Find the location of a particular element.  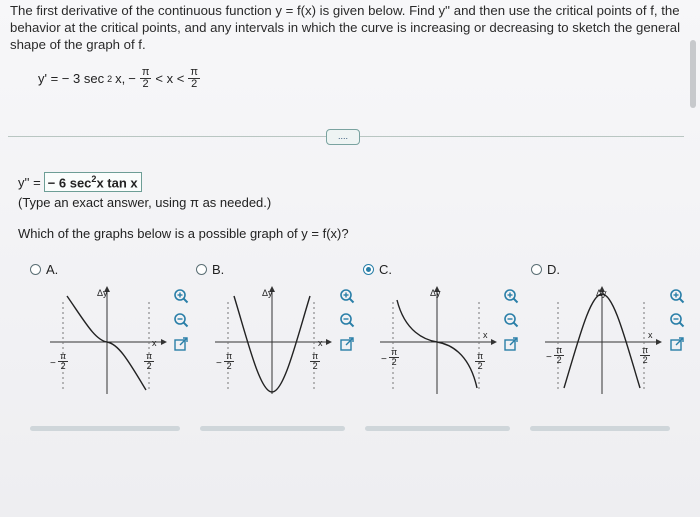

x-axis-label-d: x is located at coordinates (650, 335).